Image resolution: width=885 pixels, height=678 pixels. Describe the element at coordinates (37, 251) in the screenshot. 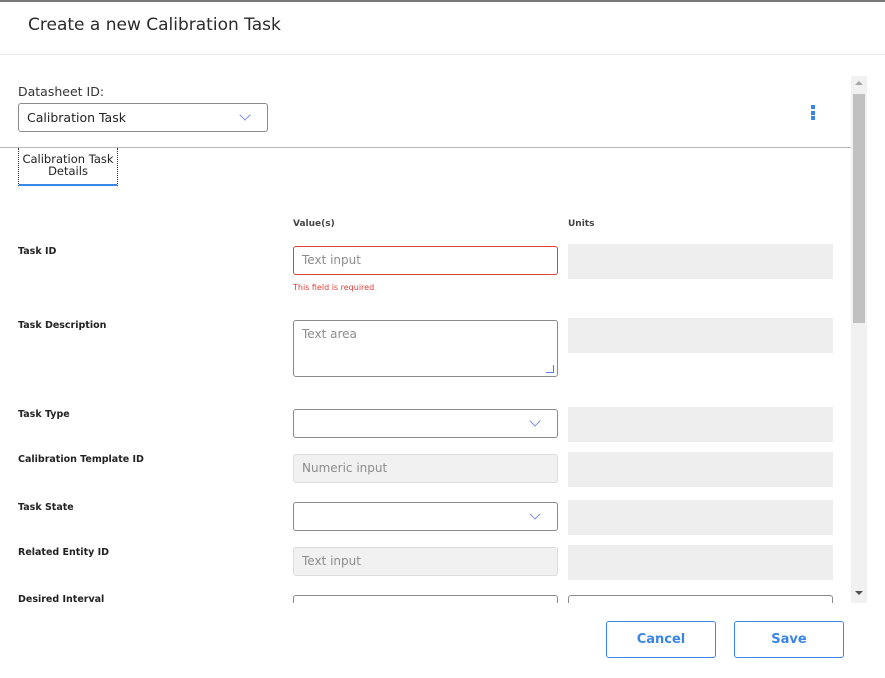

I see `task-id-label: Task ID` at that location.